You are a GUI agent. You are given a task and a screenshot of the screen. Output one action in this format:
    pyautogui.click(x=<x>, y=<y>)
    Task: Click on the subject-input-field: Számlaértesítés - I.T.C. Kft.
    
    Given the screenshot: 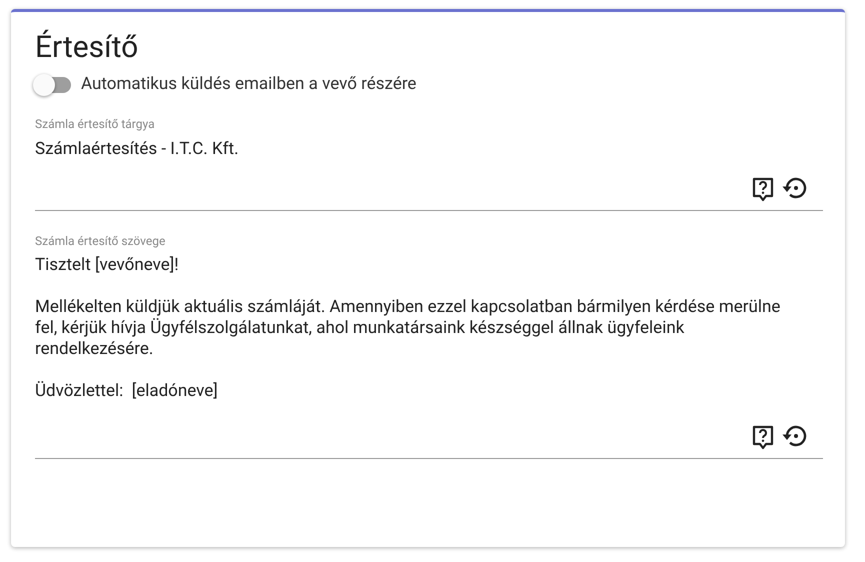 What is the action you would take?
    pyautogui.click(x=137, y=149)
    